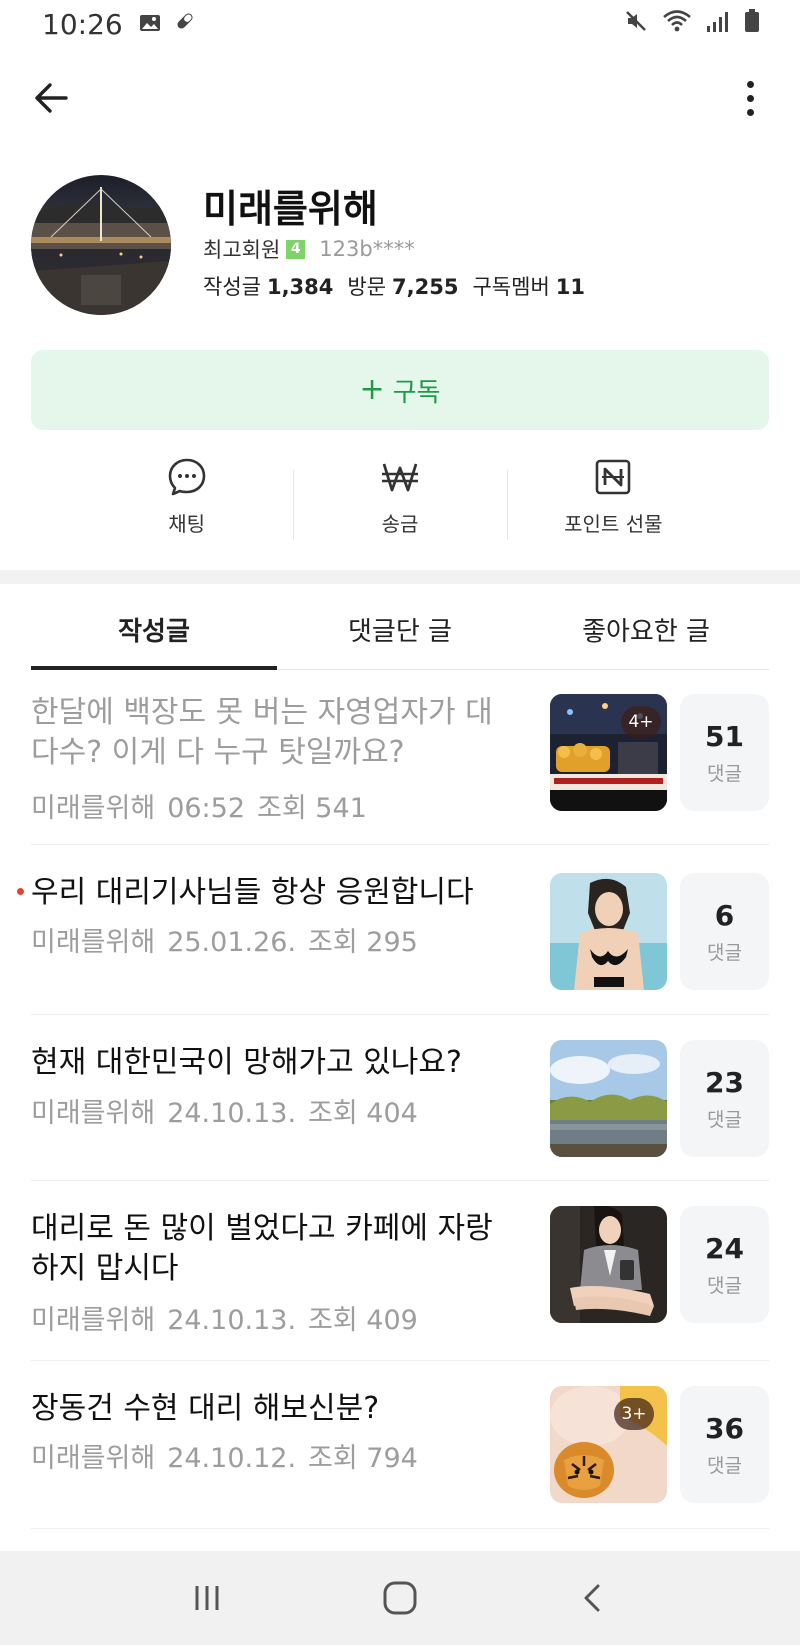 This screenshot has height=1645, width=800. I want to click on member-grade: 최고회원, so click(242, 250).